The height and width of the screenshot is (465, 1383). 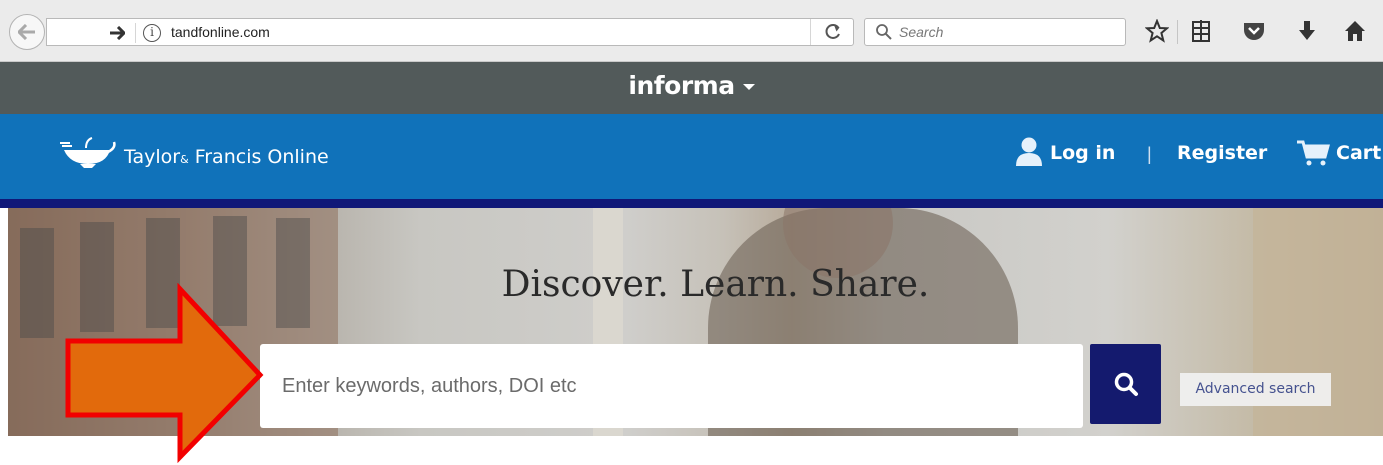 I want to click on browser-toolbar: i tandfonline.com Search, so click(x=691, y=31).